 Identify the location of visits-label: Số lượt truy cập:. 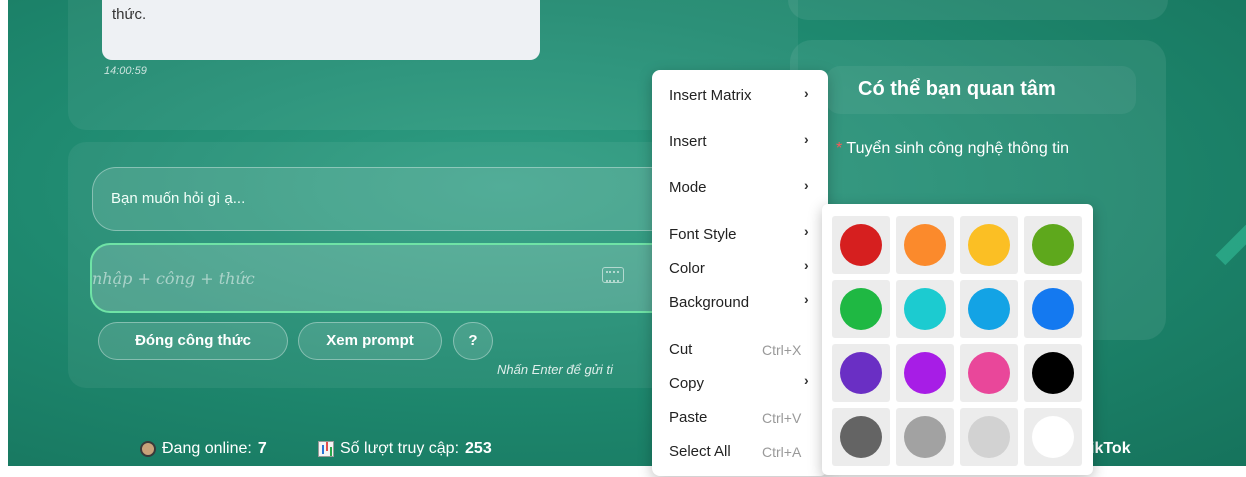
(400, 448).